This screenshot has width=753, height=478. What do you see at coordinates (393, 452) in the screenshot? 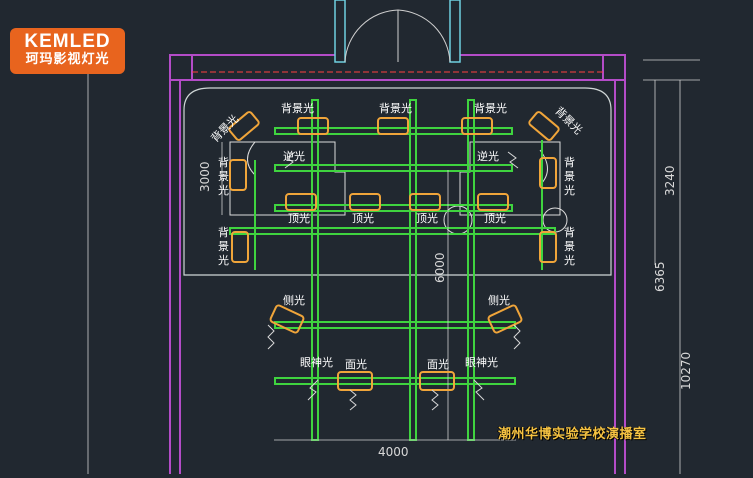
I see `dim-4000: 4000` at bounding box center [393, 452].